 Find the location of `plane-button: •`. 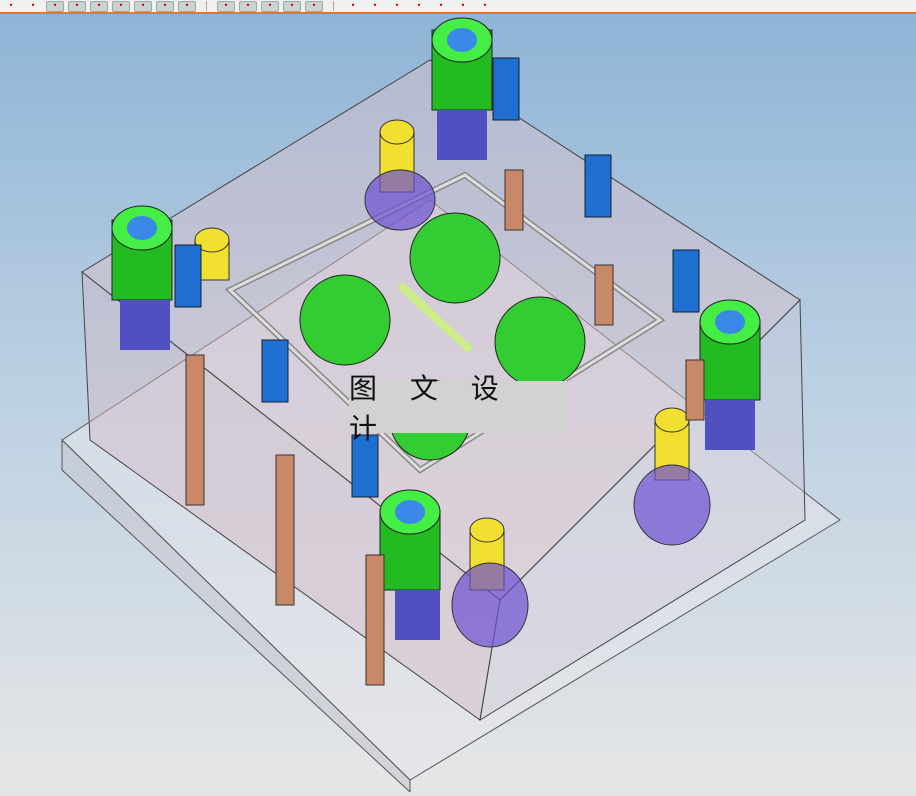

plane-button: • is located at coordinates (292, 6).